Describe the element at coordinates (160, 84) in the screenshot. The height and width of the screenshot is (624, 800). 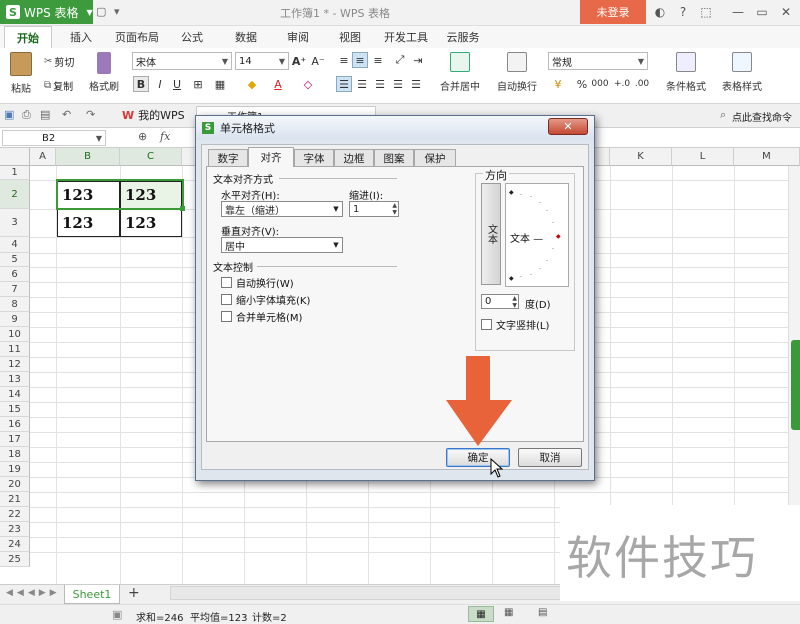
I see `italic-button: I` at that location.